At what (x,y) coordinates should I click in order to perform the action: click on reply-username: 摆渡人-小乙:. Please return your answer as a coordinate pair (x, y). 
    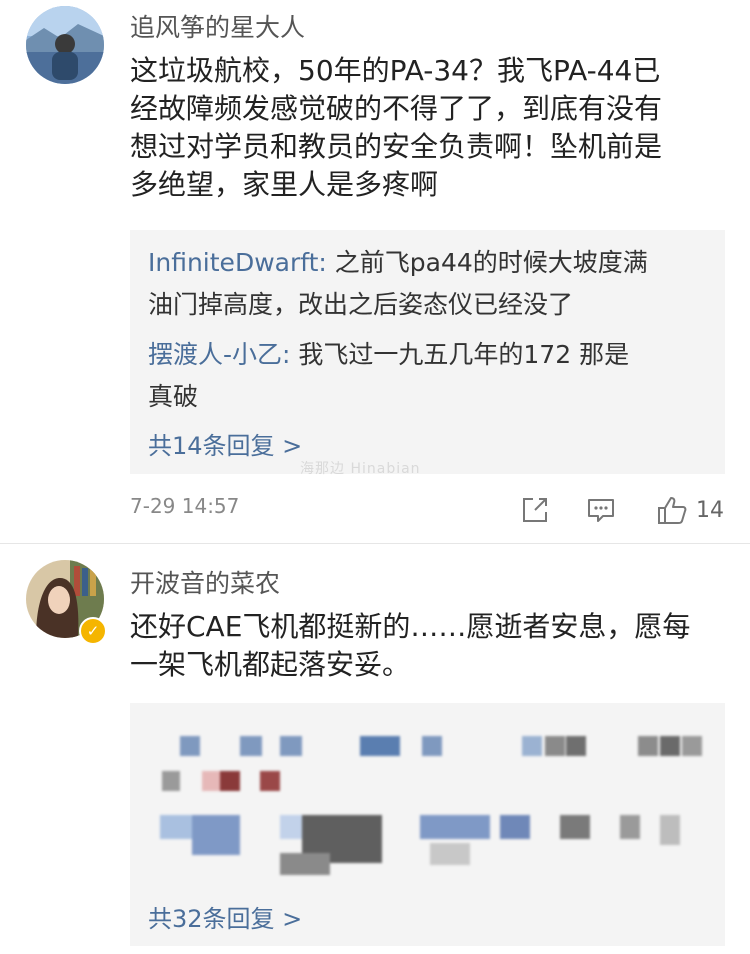
    Looking at the image, I should click on (219, 354).